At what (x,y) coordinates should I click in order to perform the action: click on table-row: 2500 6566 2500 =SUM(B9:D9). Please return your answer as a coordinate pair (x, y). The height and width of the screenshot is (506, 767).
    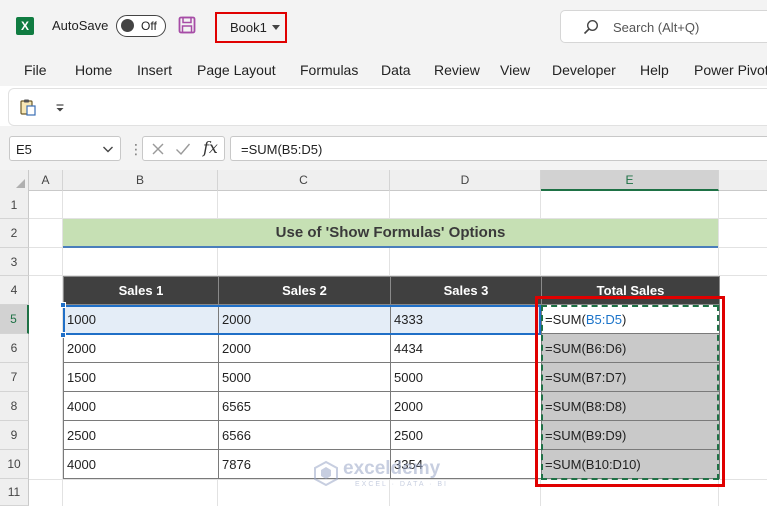
    Looking at the image, I should click on (391, 435).